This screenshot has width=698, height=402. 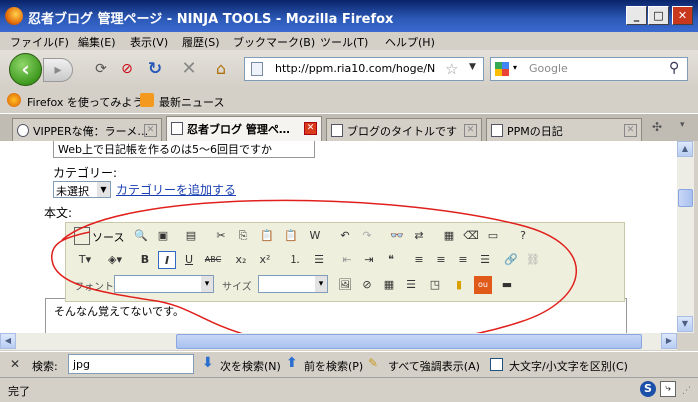 What do you see at coordinates (108, 237) in the screenshot?
I see `source-button: ソース` at bounding box center [108, 237].